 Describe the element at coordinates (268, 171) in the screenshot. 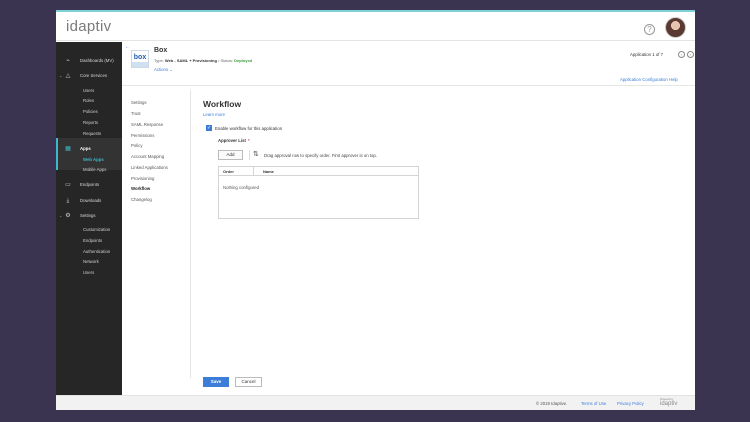

I see `column-header-name: Name` at that location.